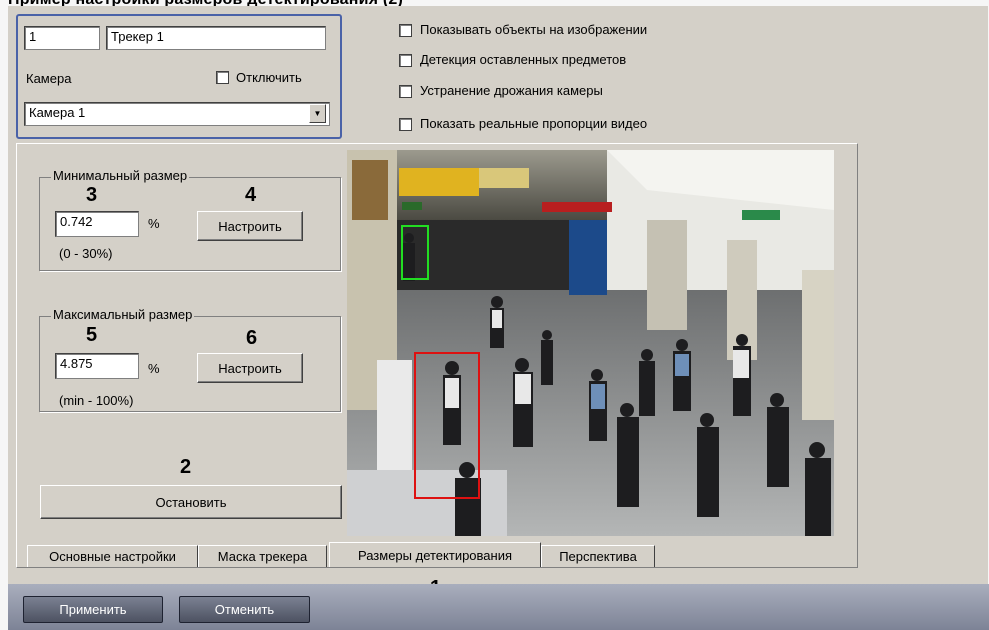 Image resolution: width=989 pixels, height=630 pixels. I want to click on camera-label: Камера, so click(49, 78).